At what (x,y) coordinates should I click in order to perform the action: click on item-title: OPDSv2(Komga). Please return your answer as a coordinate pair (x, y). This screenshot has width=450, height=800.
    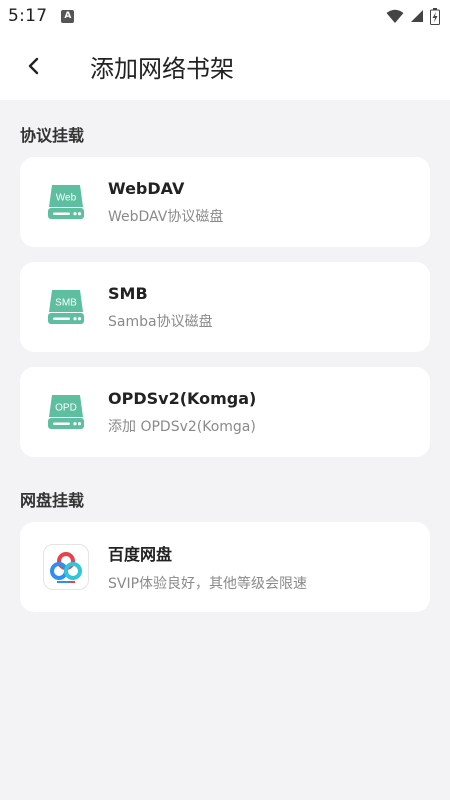
    Looking at the image, I should click on (182, 398).